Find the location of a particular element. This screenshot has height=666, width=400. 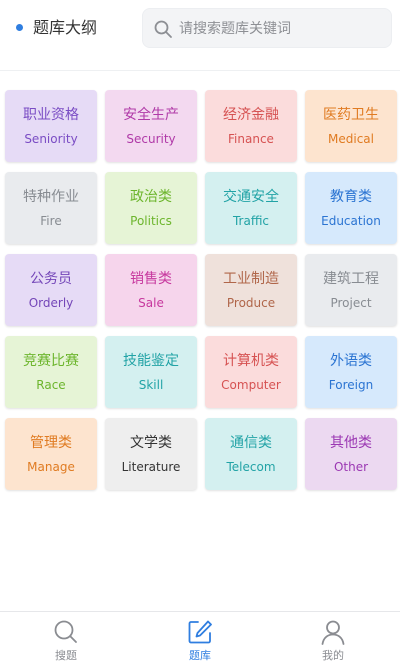

title-dot is located at coordinates (19, 27).